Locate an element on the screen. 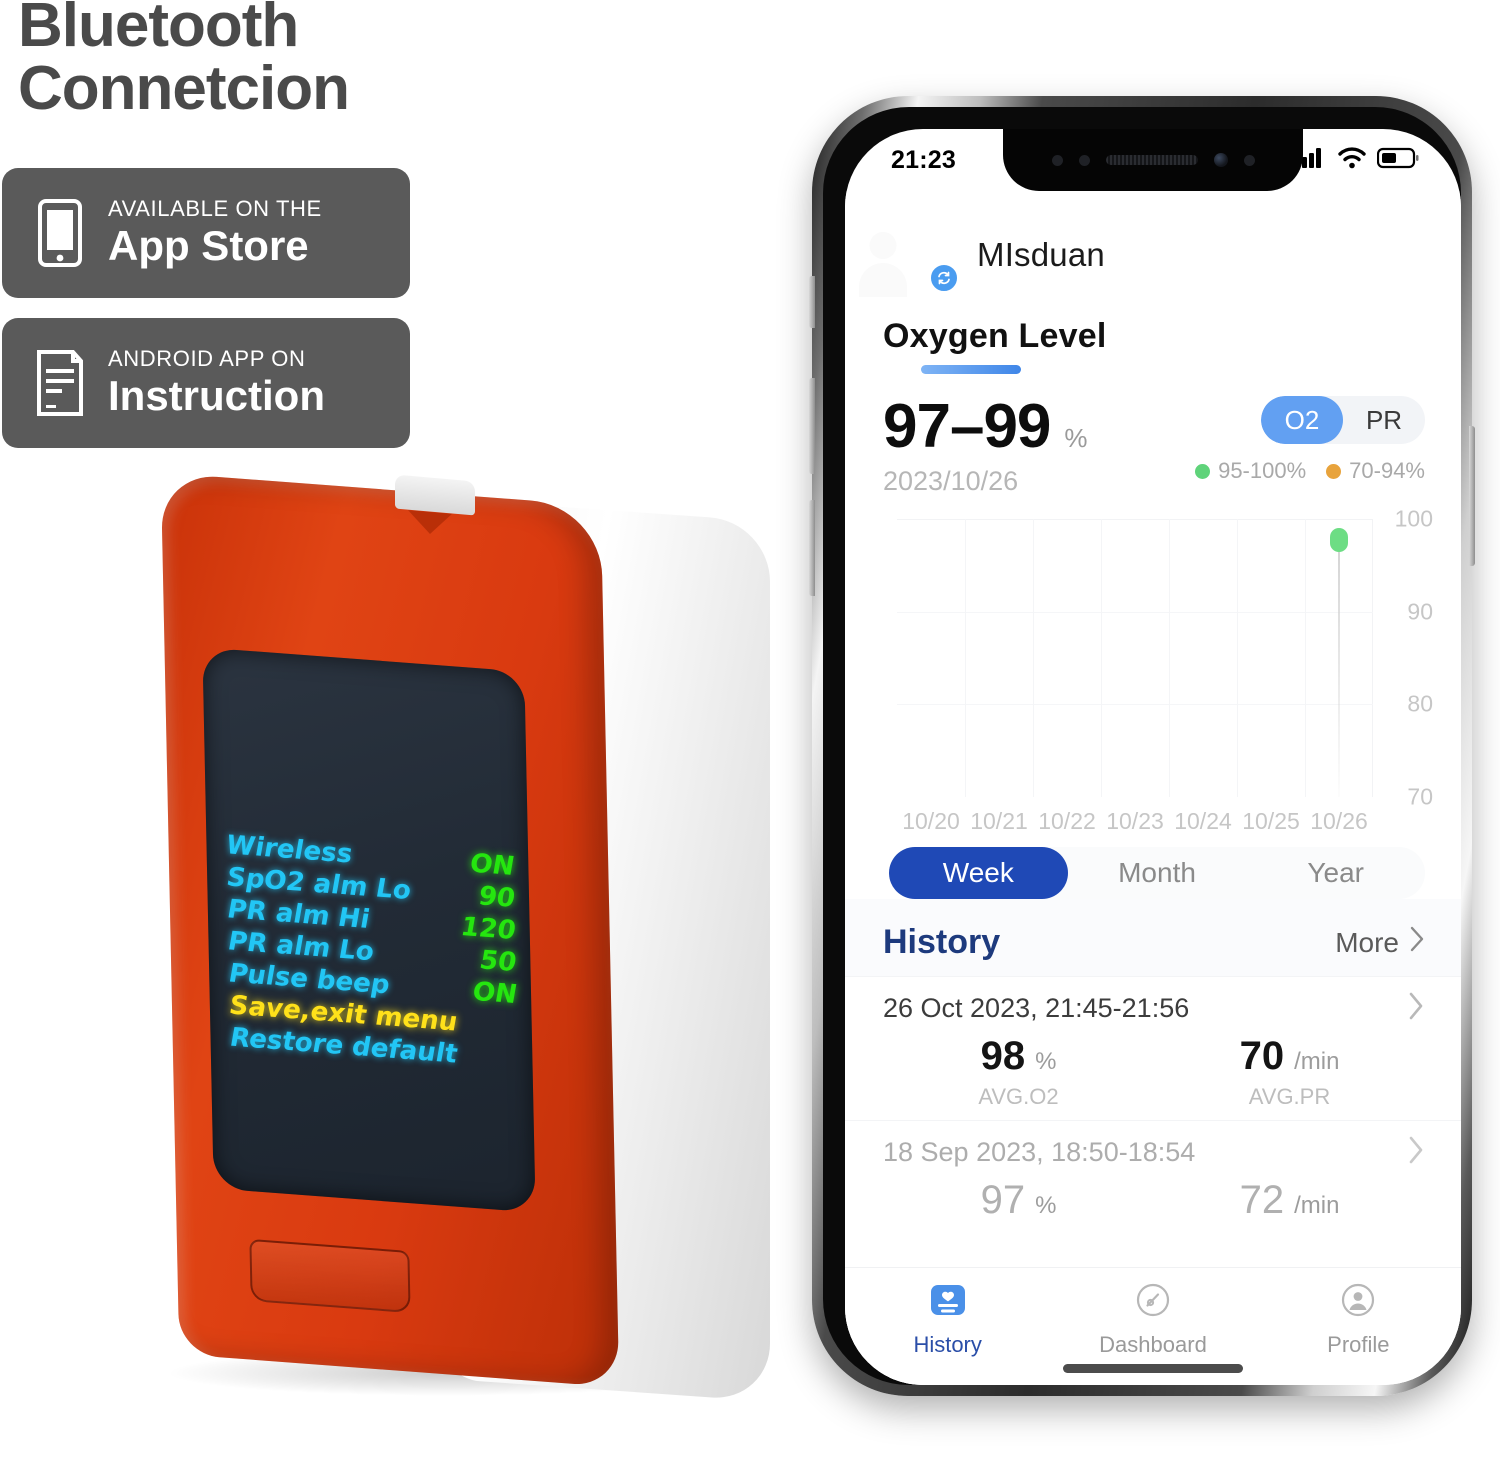 The height and width of the screenshot is (1471, 1500). status-time: 21:23 is located at coordinates (923, 159).